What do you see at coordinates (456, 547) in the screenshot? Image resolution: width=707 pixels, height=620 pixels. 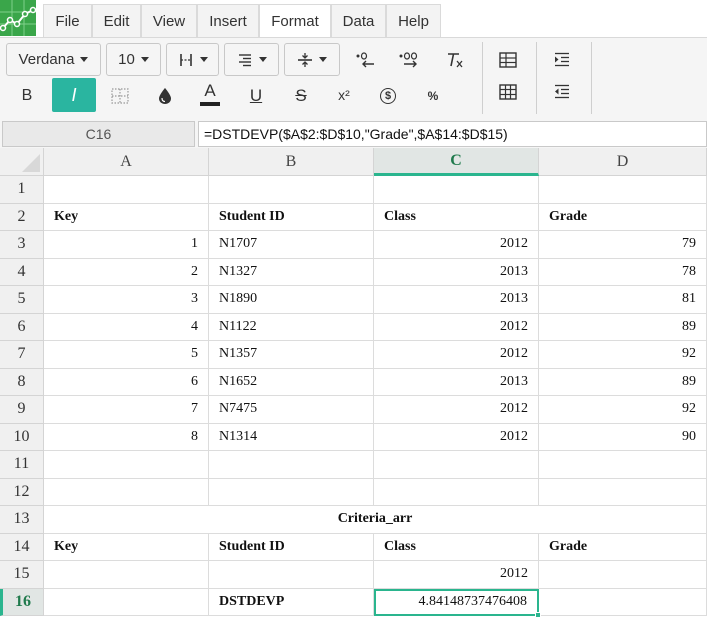 I see `cell-c14: Class` at bounding box center [456, 547].